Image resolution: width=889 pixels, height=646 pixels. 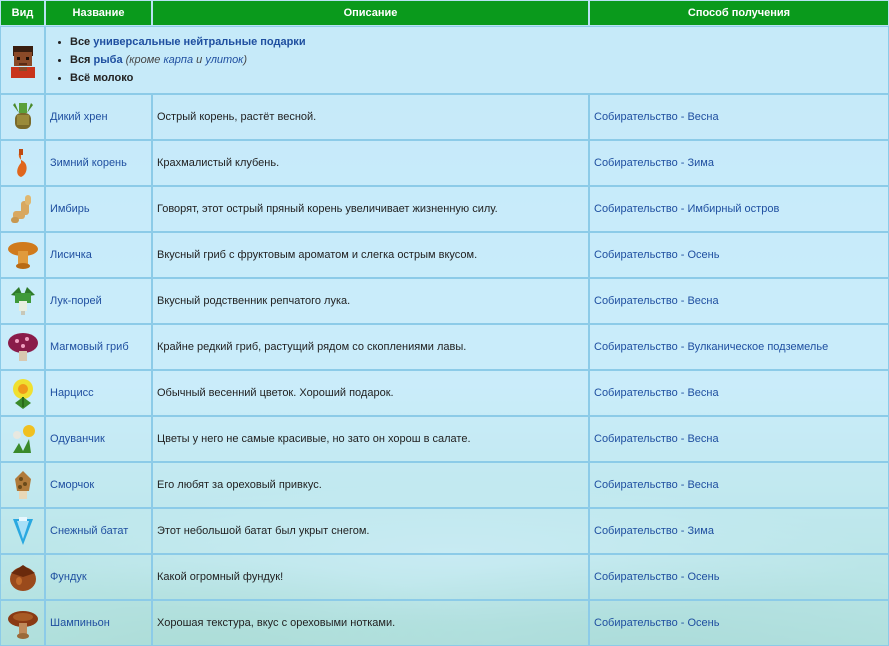 I want to click on item-name-cell: Снежный батат, so click(x=98, y=531).